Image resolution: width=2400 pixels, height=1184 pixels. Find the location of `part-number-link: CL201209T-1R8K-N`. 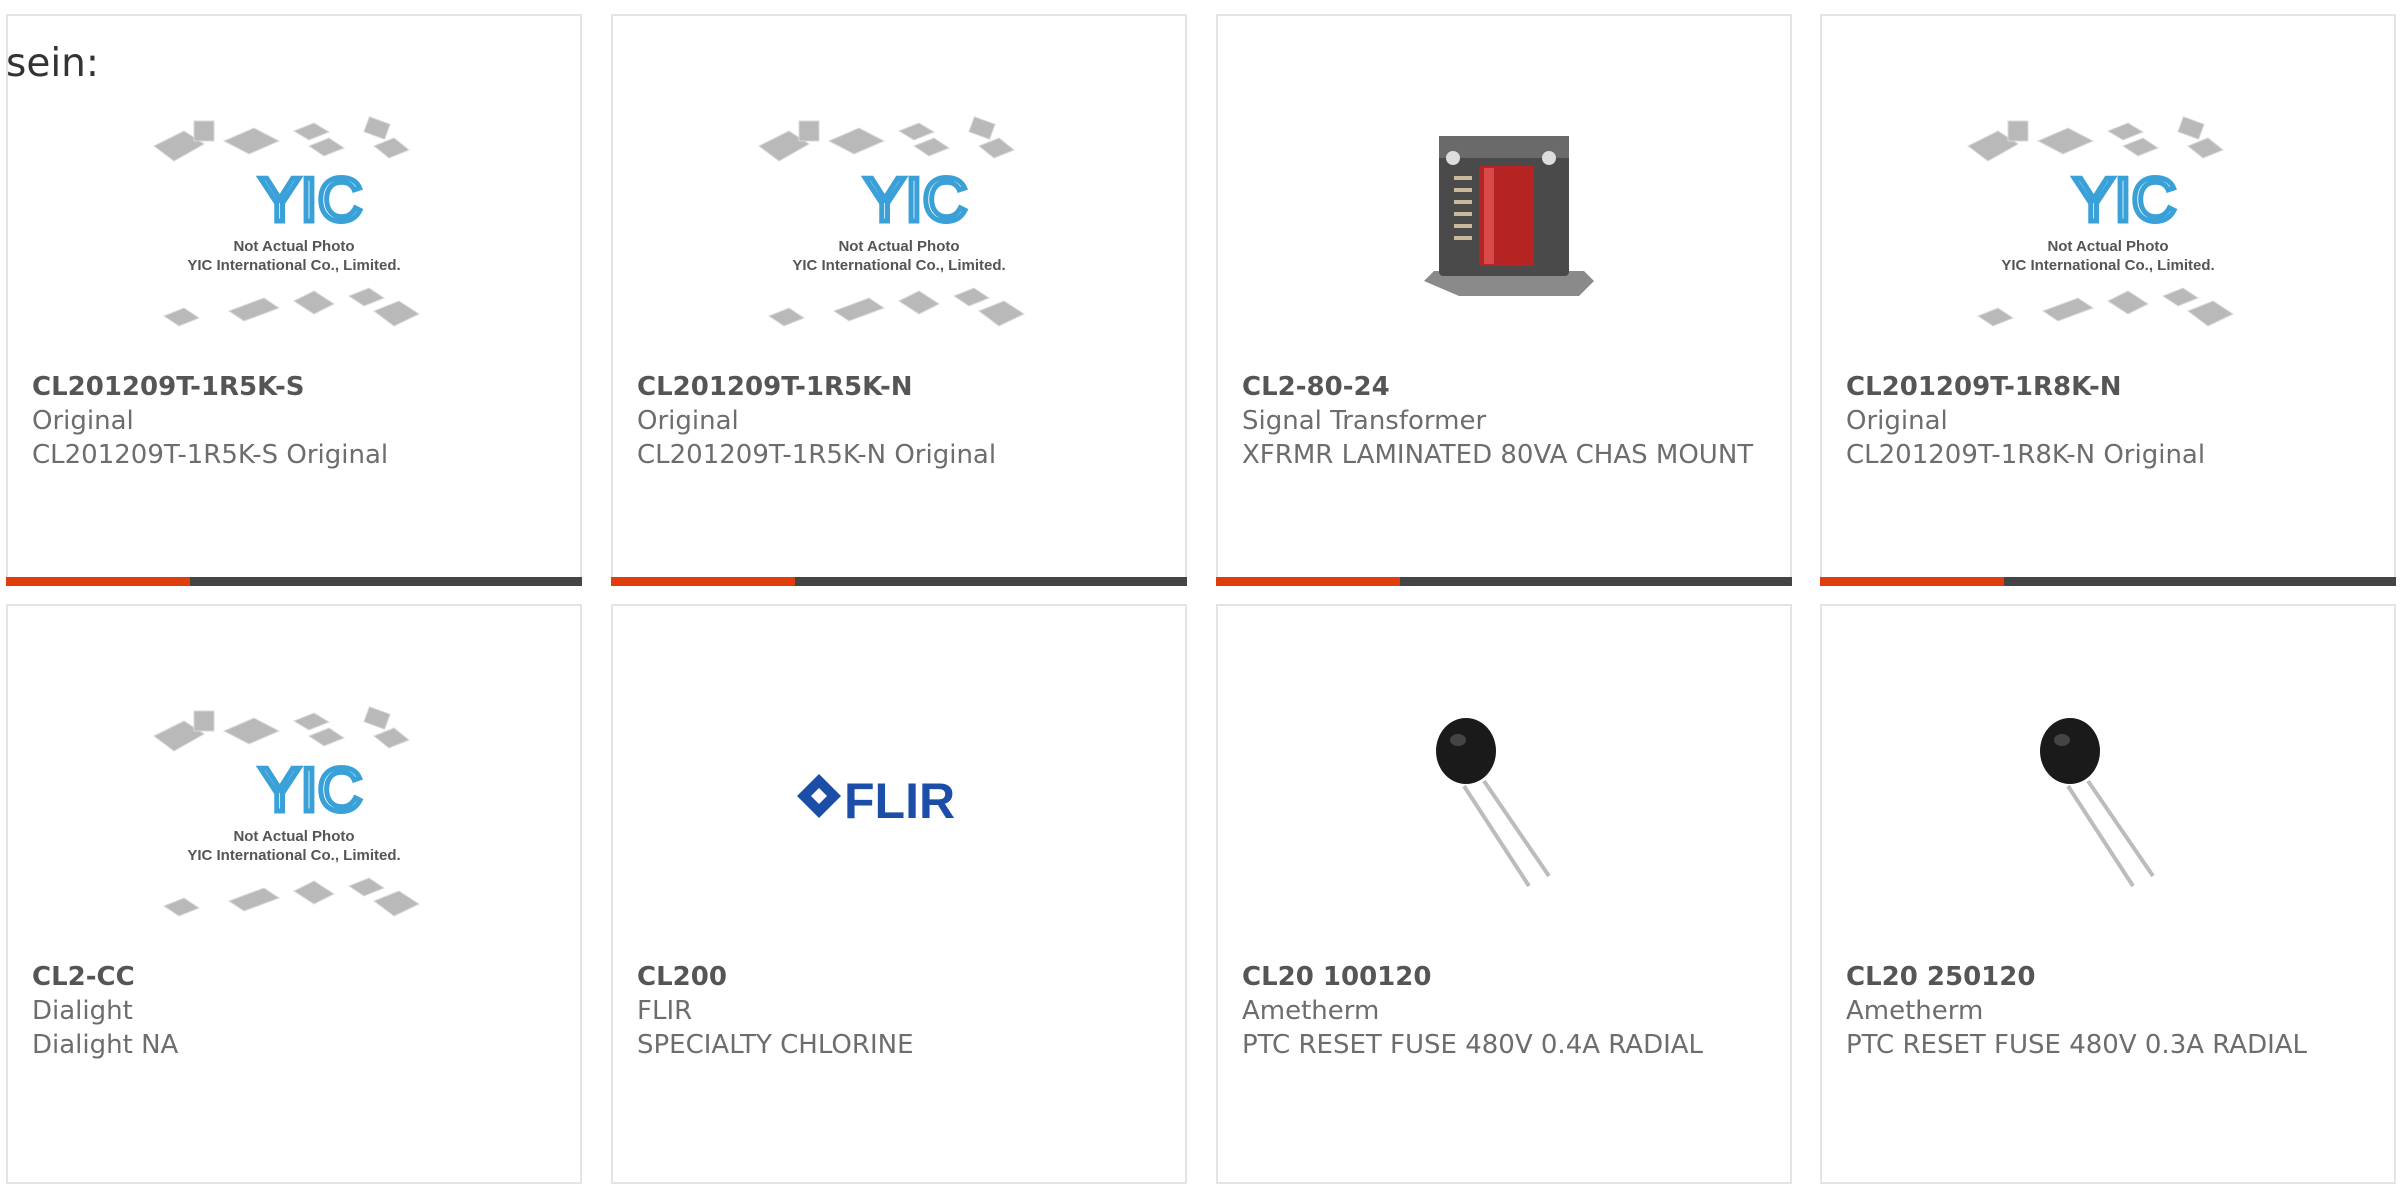

part-number-link: CL201209T-1R8K-N is located at coordinates (2108, 387).